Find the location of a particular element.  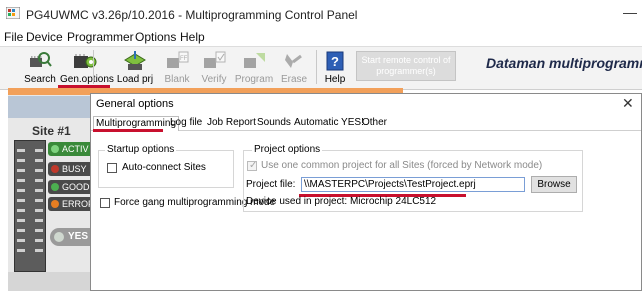

highlight-underline is located at coordinates (128, 130).